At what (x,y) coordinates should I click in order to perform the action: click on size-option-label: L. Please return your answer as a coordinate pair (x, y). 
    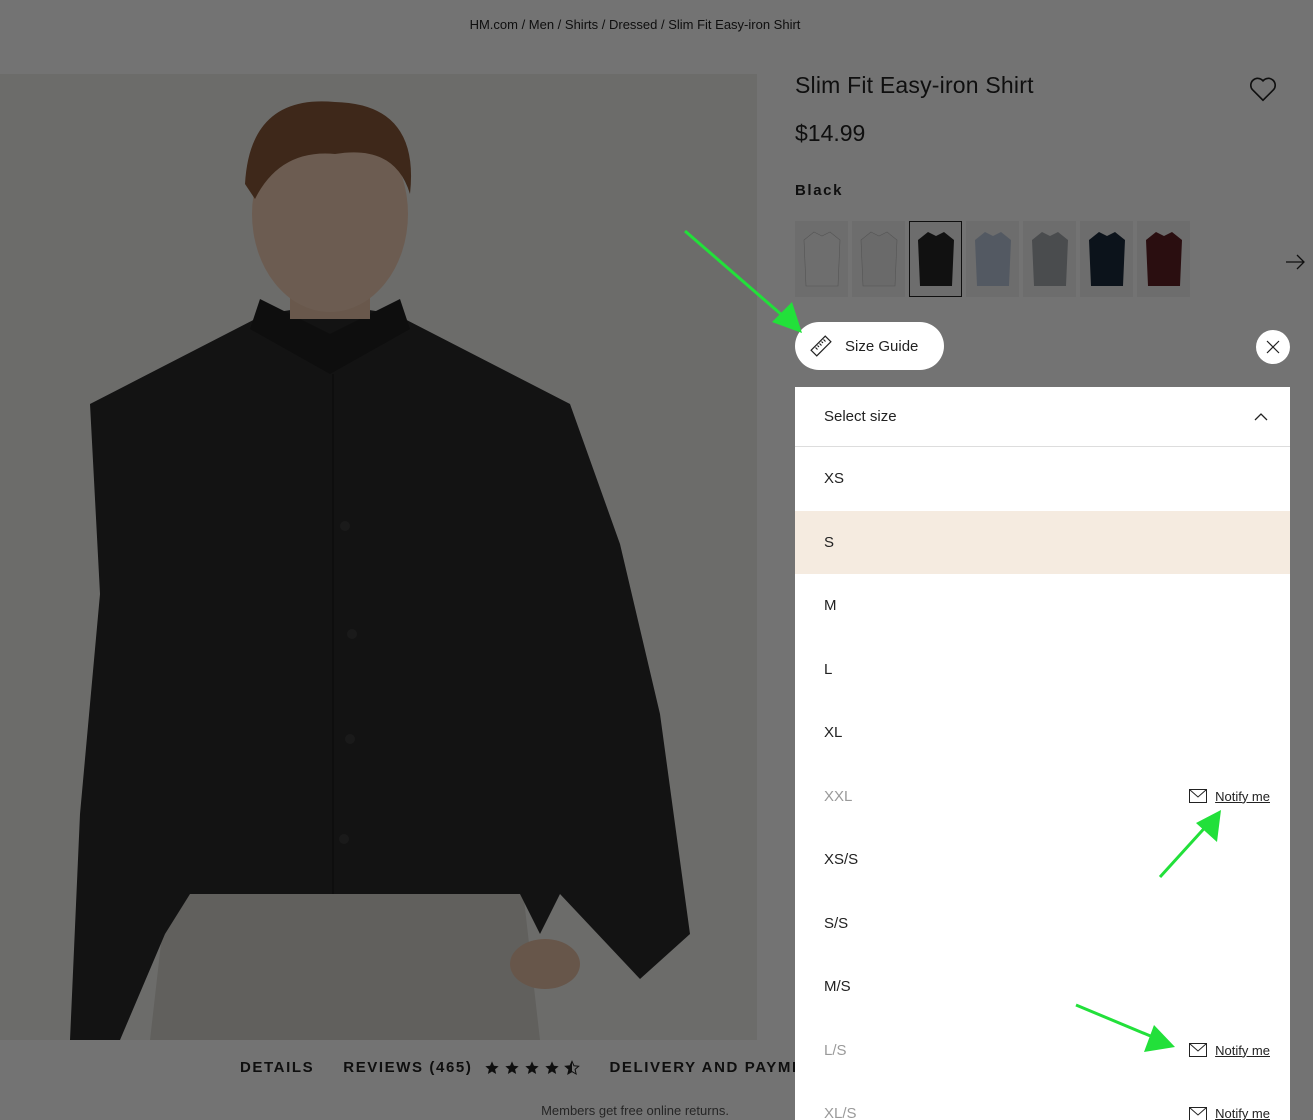
    Looking at the image, I should click on (828, 669).